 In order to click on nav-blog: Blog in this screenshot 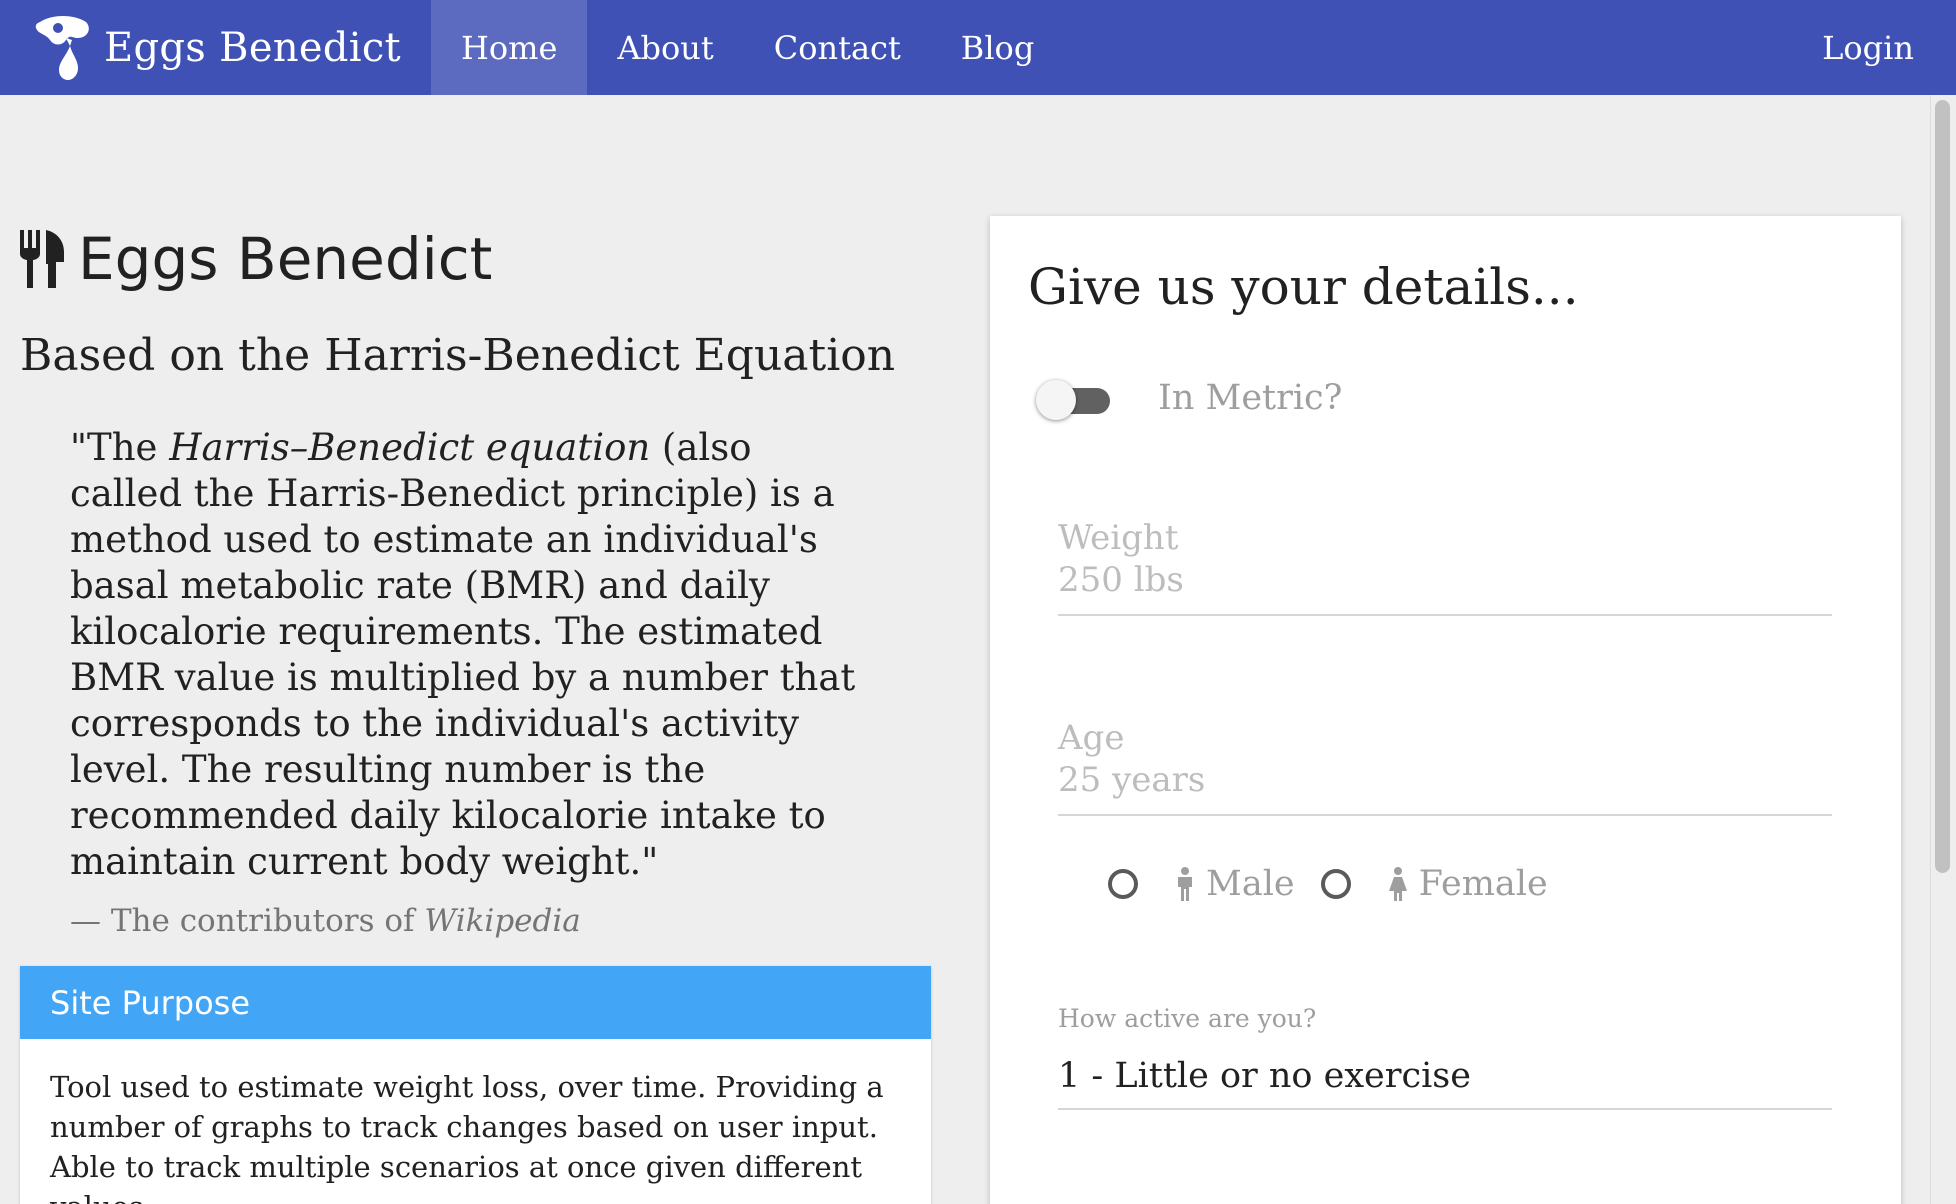, I will do `click(998, 47)`.